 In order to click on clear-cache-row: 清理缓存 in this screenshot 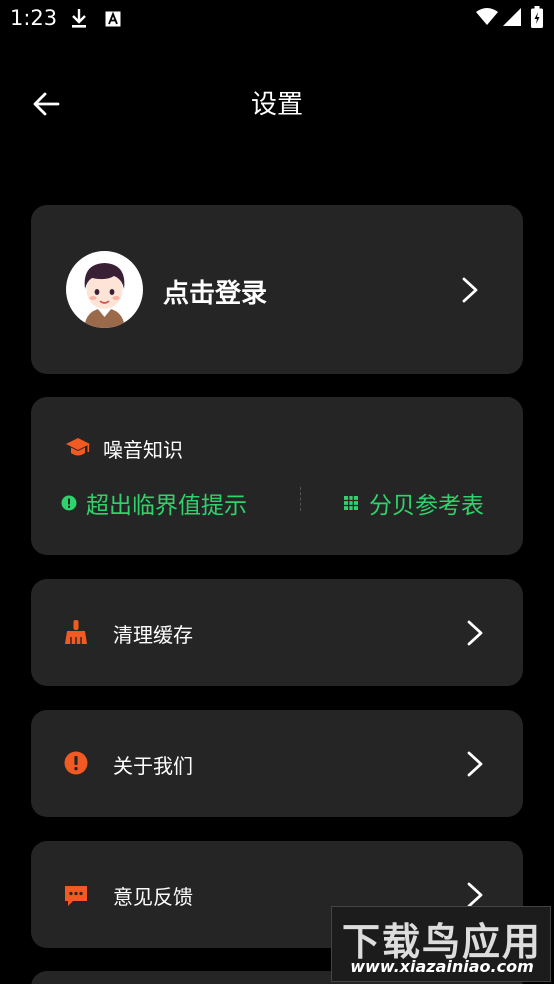, I will do `click(277, 632)`.